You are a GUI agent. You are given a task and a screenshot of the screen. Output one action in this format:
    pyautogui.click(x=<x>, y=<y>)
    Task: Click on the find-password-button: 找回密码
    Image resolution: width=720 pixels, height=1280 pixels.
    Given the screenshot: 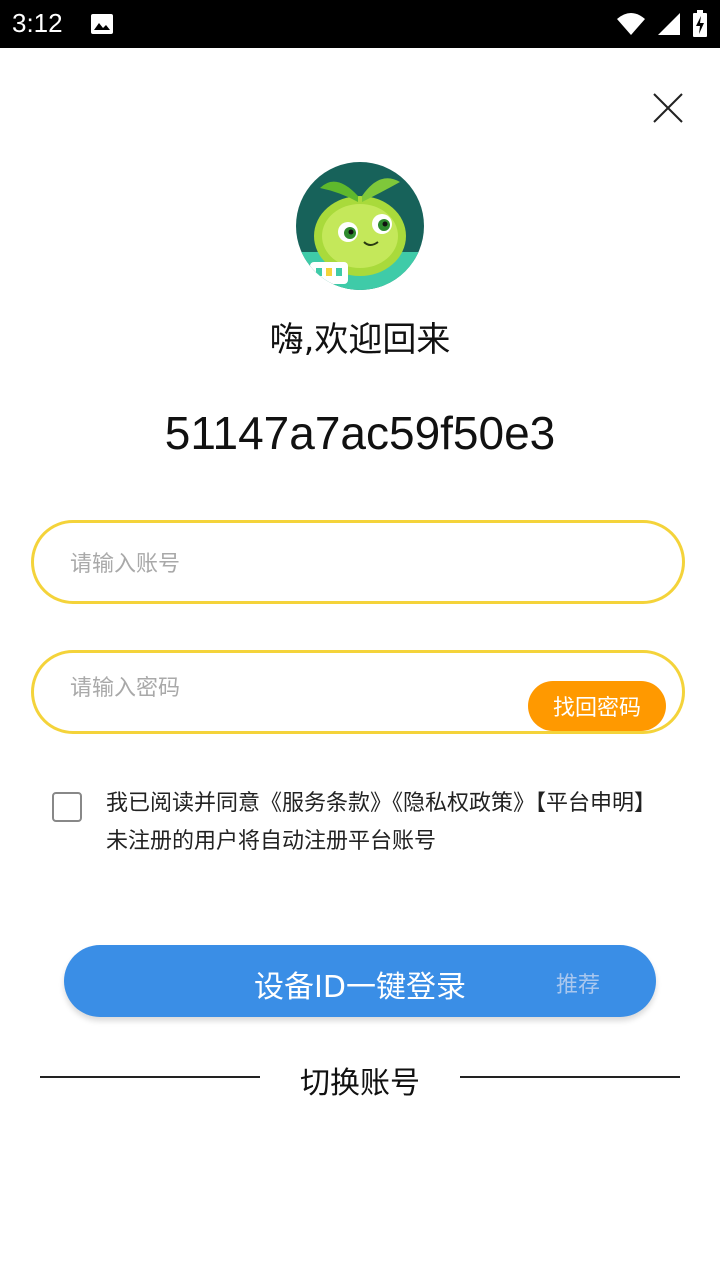 What is the action you would take?
    pyautogui.click(x=597, y=706)
    